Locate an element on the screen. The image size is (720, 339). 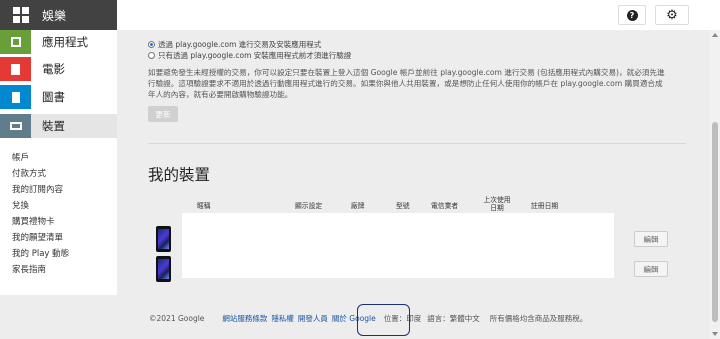
entertainment-header: 娛樂 is located at coordinates (58, 15).